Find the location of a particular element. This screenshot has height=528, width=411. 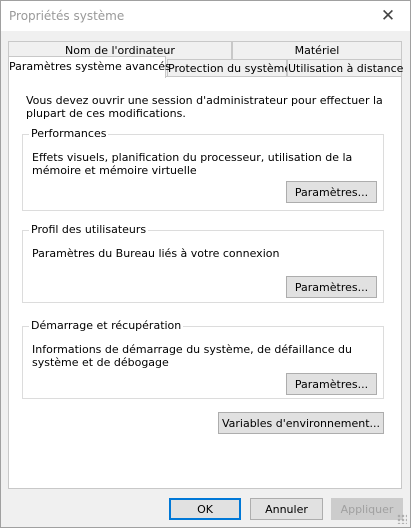

cancel-button: Annuler is located at coordinates (286, 509).